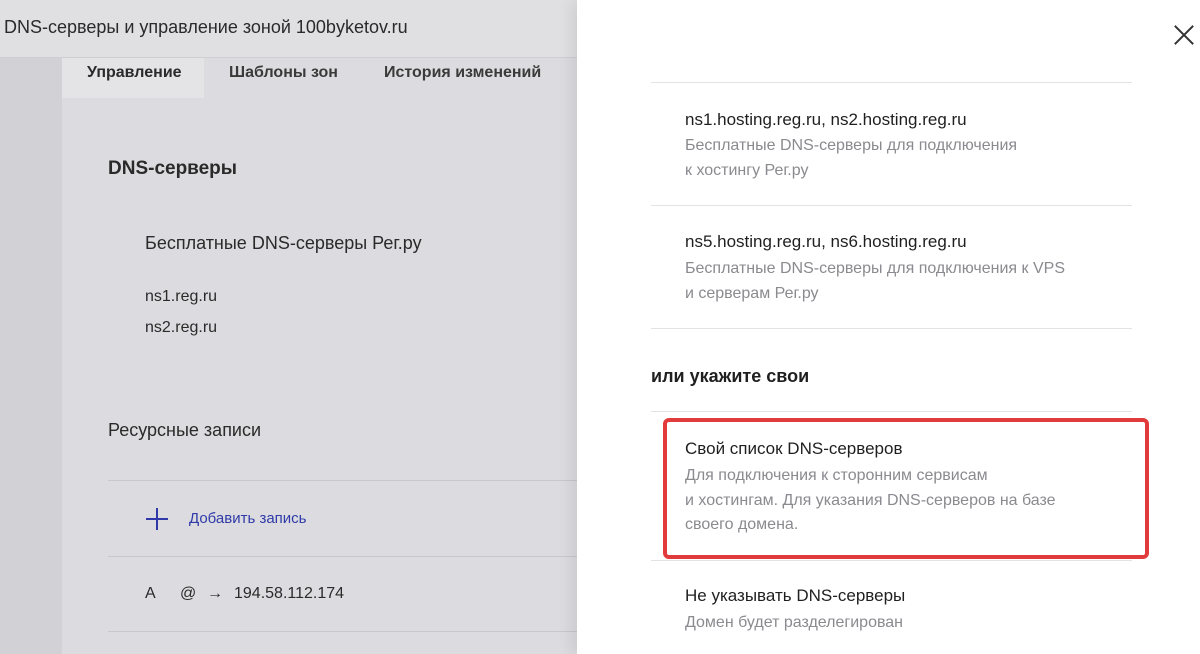  What do you see at coordinates (150, 593) in the screenshot?
I see `record-type: A` at bounding box center [150, 593].